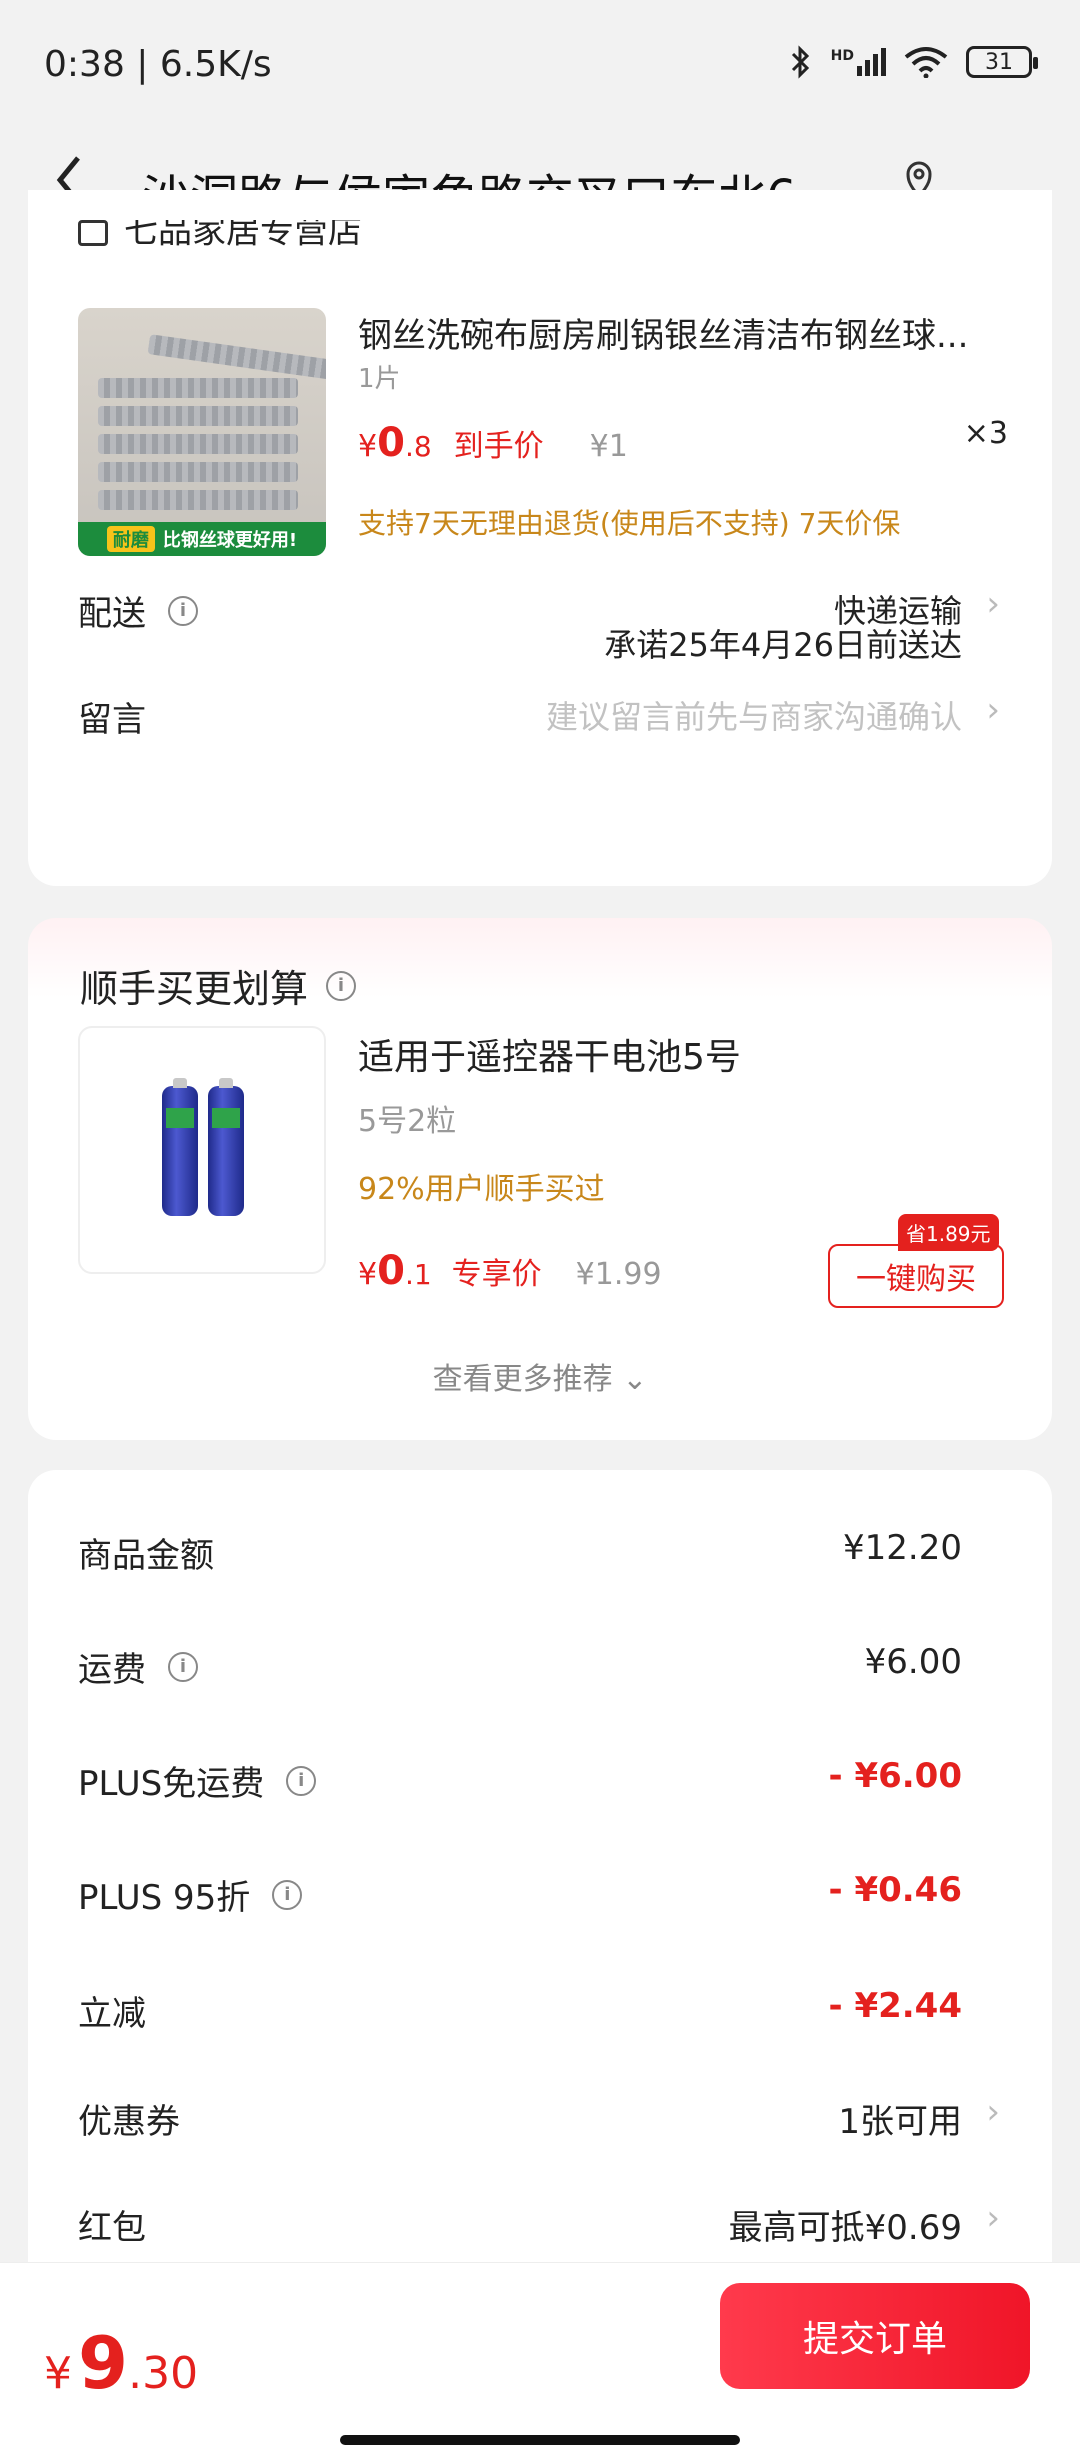 The width and height of the screenshot is (1080, 2460). What do you see at coordinates (540, 2361) in the screenshot?
I see `bottom-bar: ¥9.30 提交订单` at bounding box center [540, 2361].